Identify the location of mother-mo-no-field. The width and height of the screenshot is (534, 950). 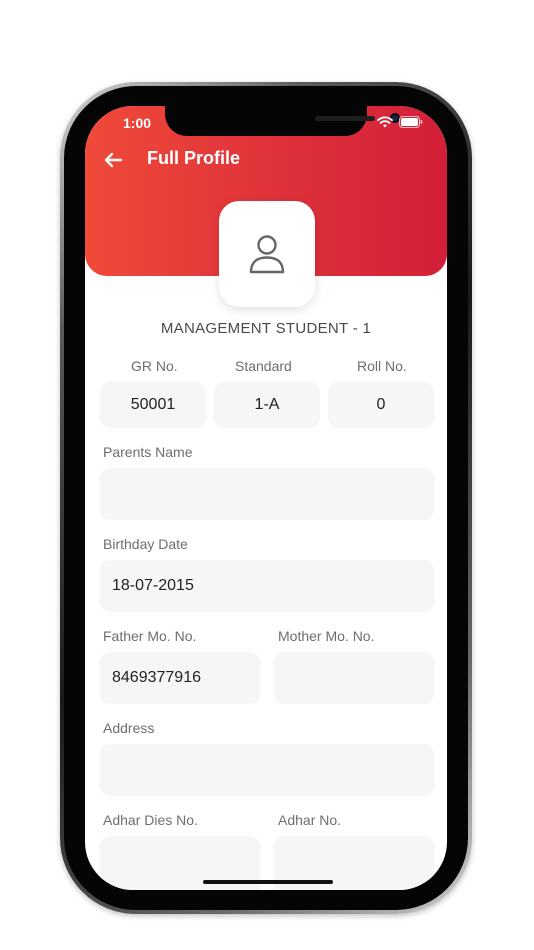
(354, 678).